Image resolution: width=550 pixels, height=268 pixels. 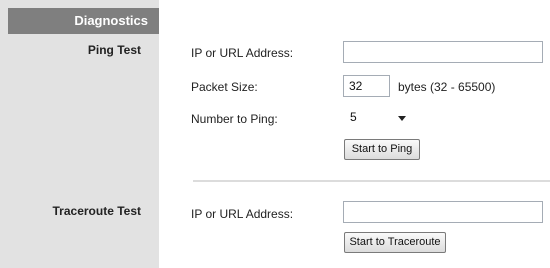 I want to click on traceroute-address-label: IP or URL Address:, so click(x=242, y=214).